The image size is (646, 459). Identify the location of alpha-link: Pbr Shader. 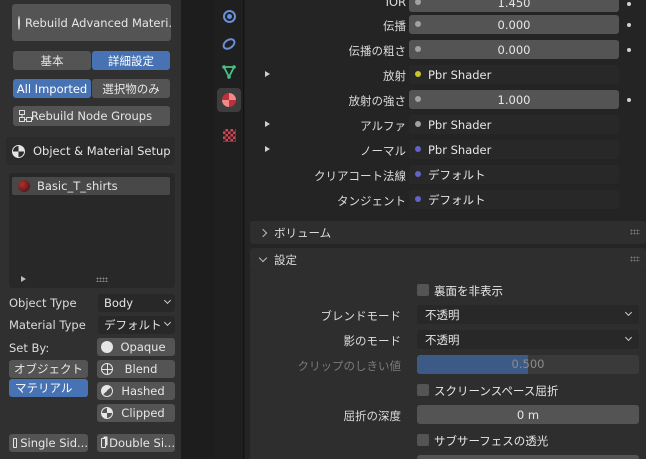
(514, 124).